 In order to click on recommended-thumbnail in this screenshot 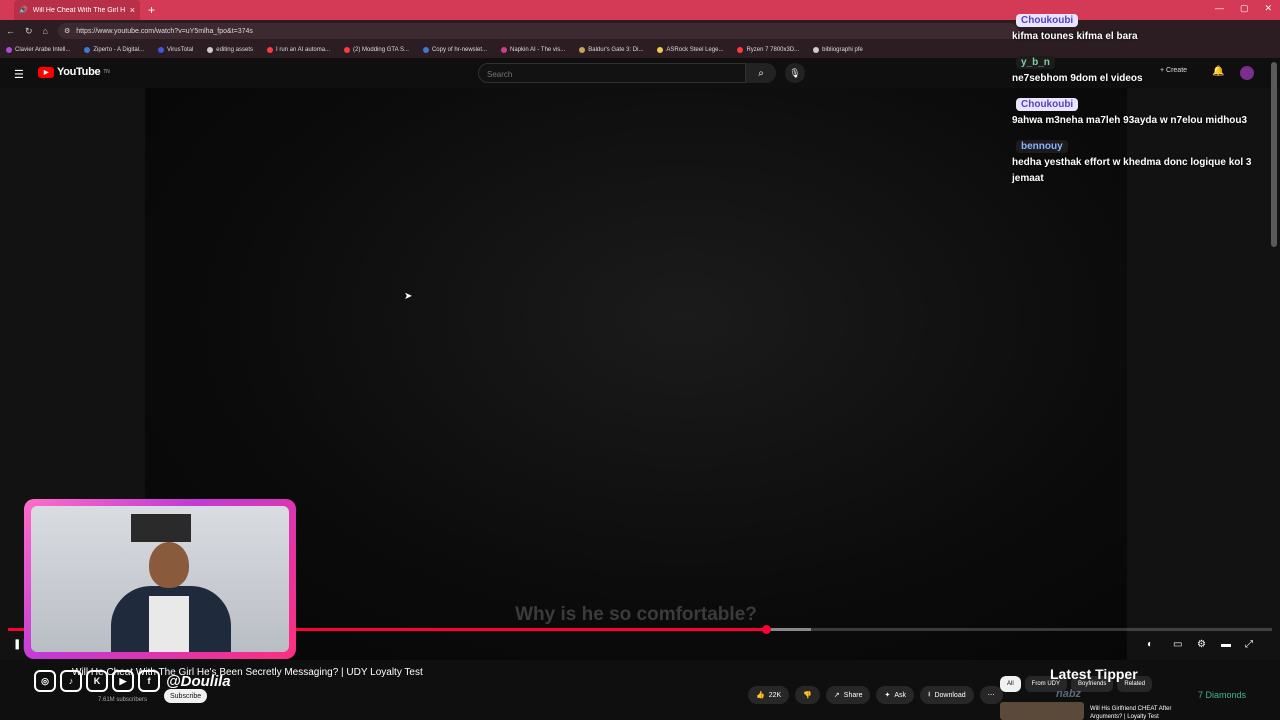, I will do `click(1042, 711)`.